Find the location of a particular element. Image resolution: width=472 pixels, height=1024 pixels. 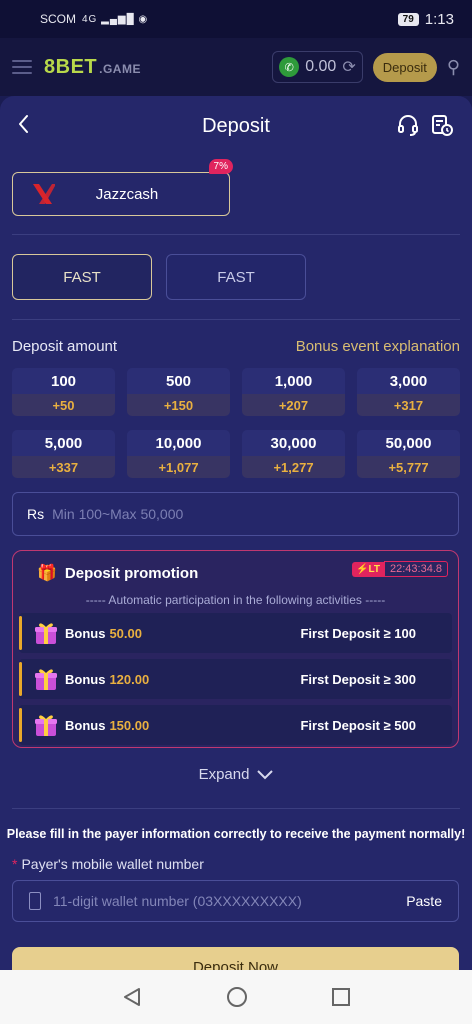

deposit-history-icon is located at coordinates (442, 125).